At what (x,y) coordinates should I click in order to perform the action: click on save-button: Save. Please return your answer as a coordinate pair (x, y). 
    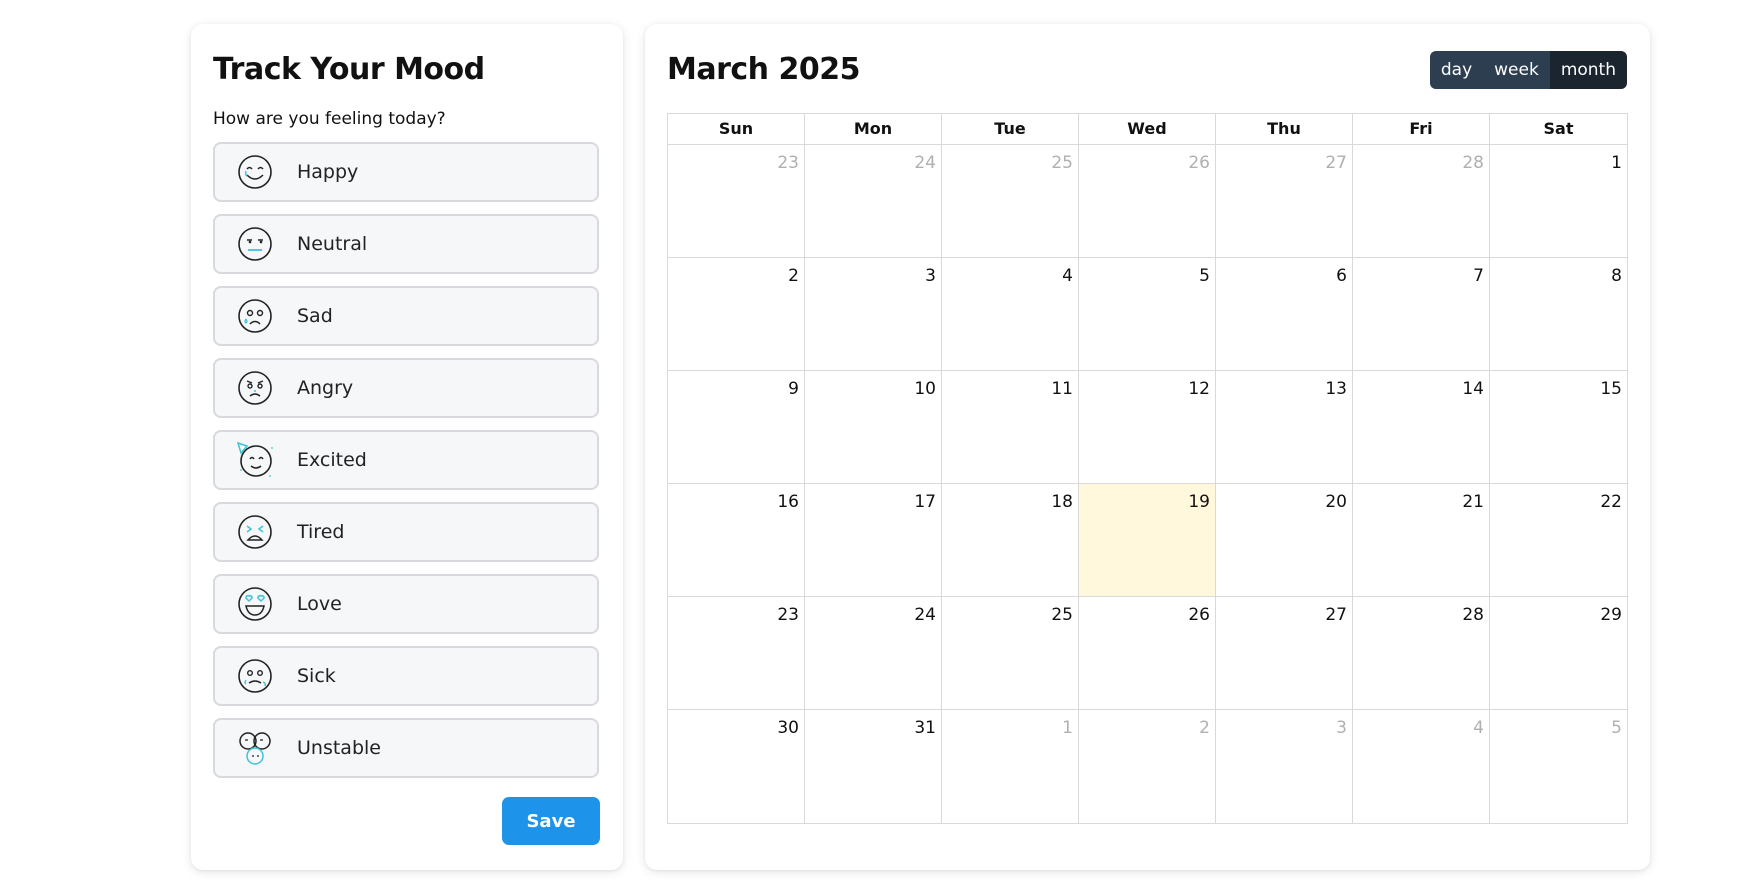
    Looking at the image, I should click on (551, 821).